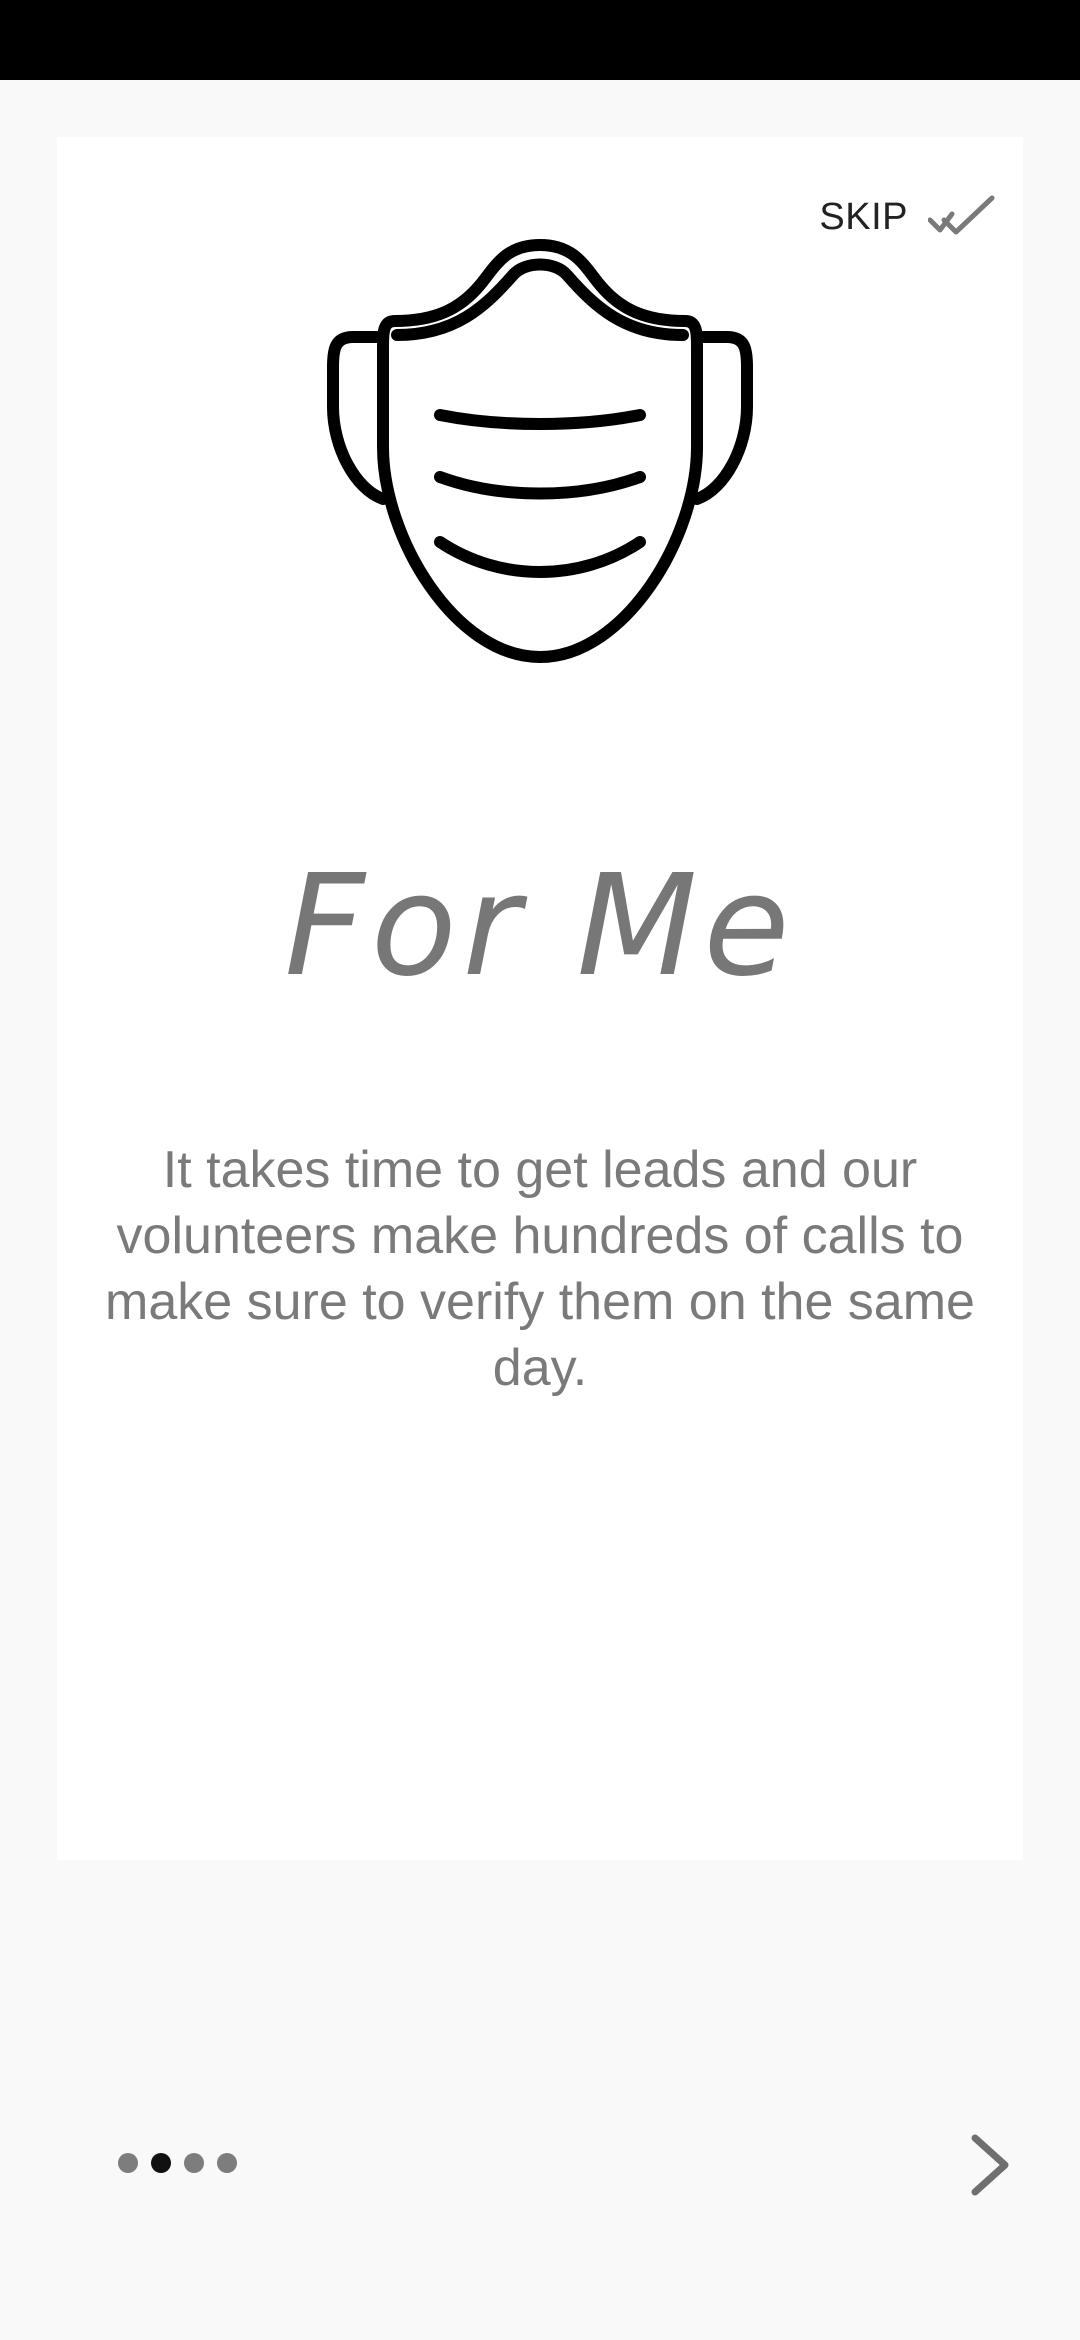  Describe the element at coordinates (540, 926) in the screenshot. I see `page-title: For Me` at that location.